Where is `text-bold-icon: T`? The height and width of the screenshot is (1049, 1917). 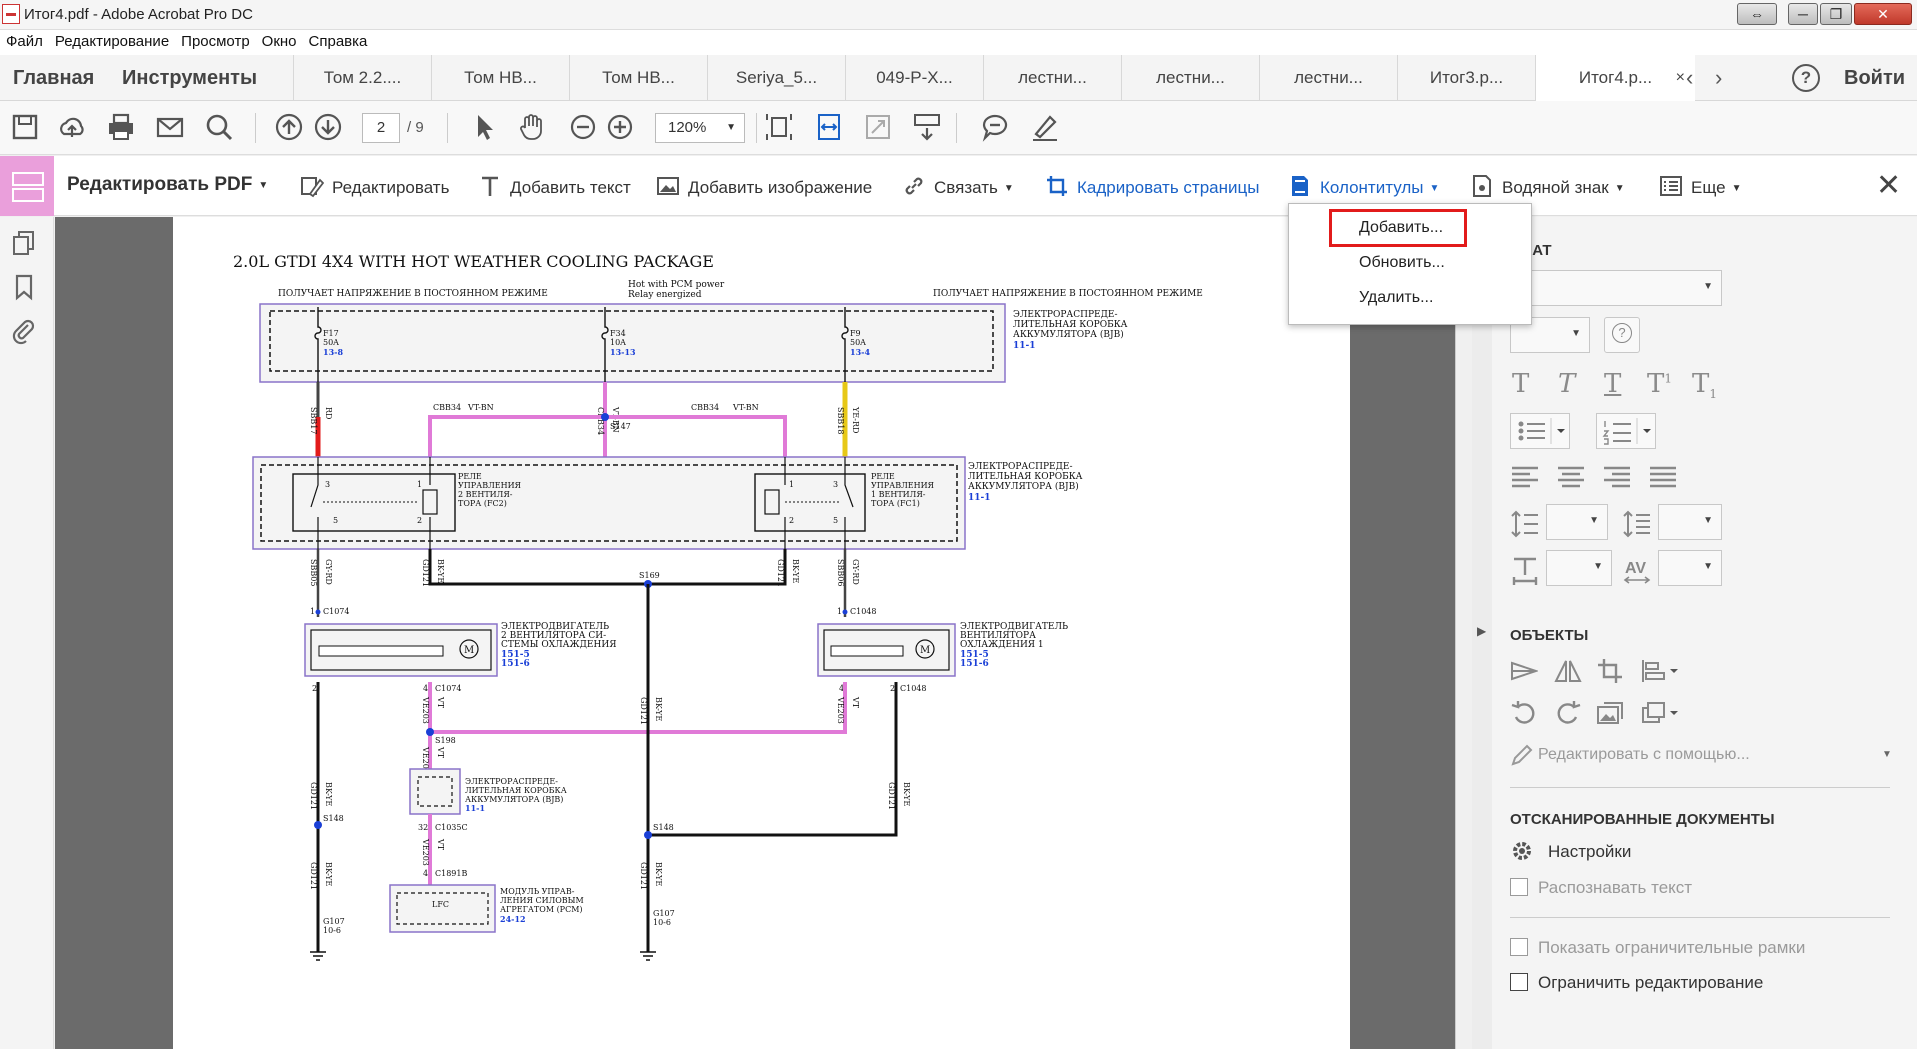
text-bold-icon: T is located at coordinates (1520, 384).